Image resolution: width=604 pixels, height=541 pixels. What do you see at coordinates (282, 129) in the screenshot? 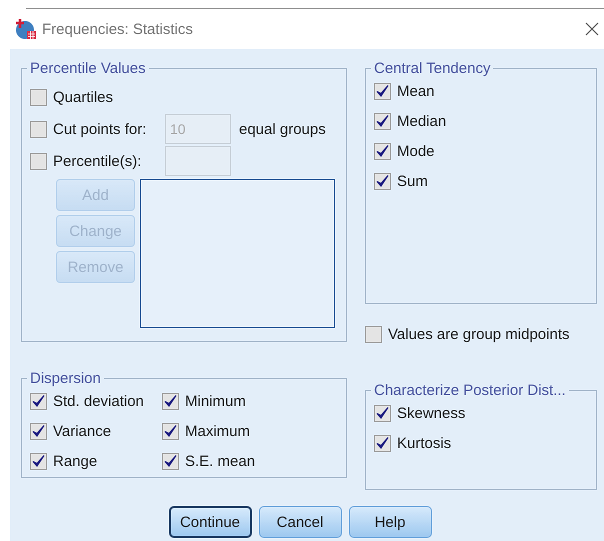
I see `field-label: equal groups` at bounding box center [282, 129].